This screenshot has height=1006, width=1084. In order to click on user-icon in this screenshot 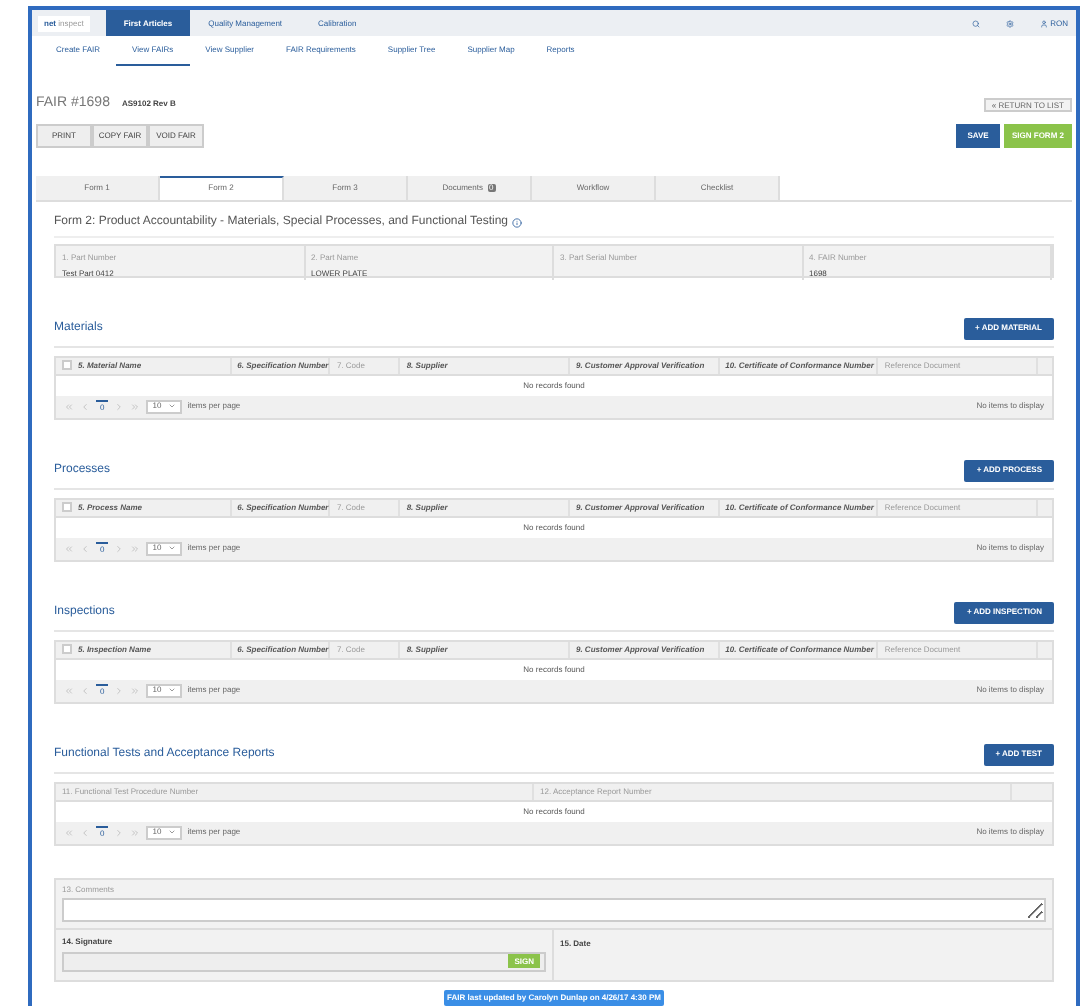, I will do `click(1044, 23)`.